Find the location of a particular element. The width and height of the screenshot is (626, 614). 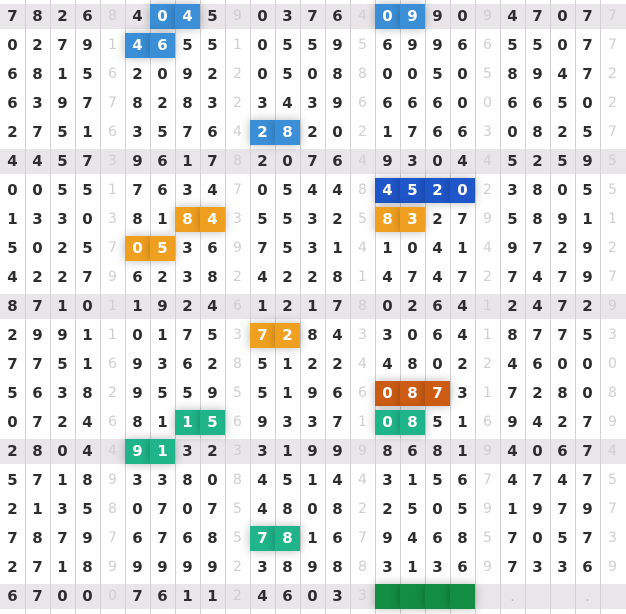

grid-row: 7879767685781679468570573 is located at coordinates (313, 538).